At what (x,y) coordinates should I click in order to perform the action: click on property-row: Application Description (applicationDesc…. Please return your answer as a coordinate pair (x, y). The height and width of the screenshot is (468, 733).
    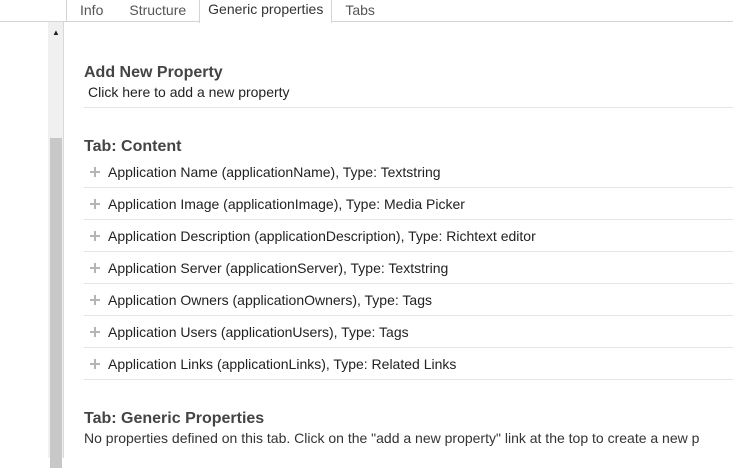
    Looking at the image, I should click on (408, 236).